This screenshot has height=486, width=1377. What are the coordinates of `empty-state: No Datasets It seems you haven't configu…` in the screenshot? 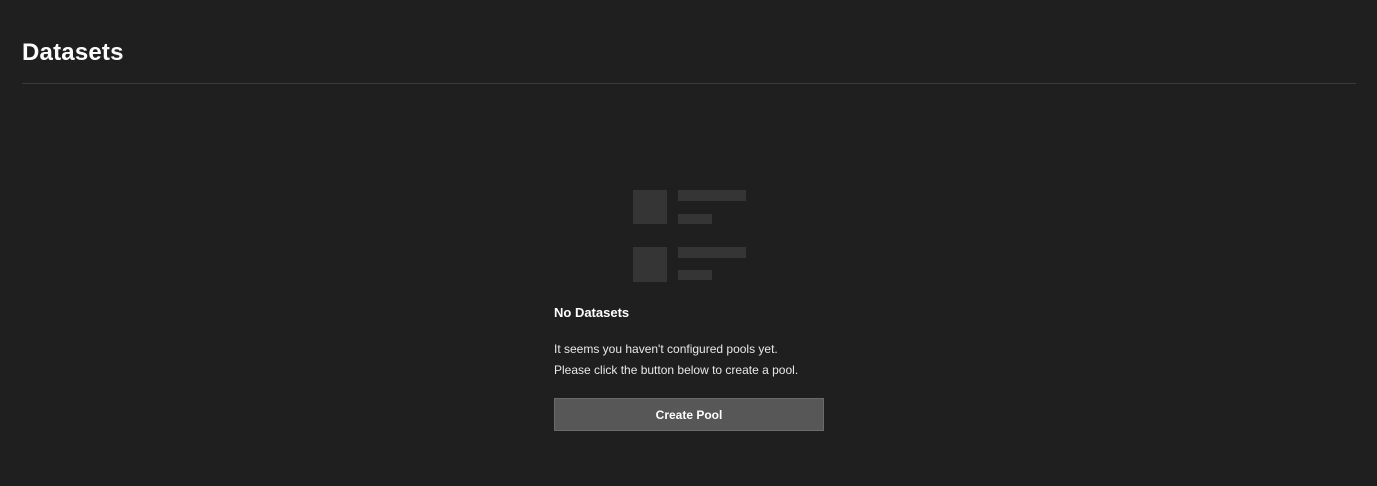 It's located at (689, 367).